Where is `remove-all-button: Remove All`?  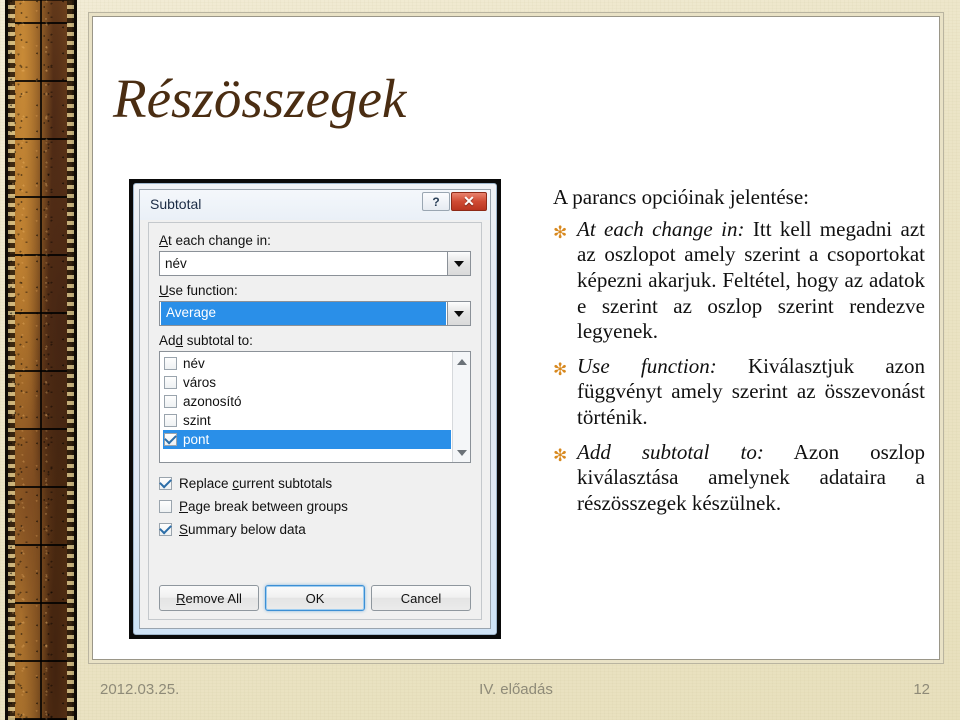 remove-all-button: Remove All is located at coordinates (209, 598).